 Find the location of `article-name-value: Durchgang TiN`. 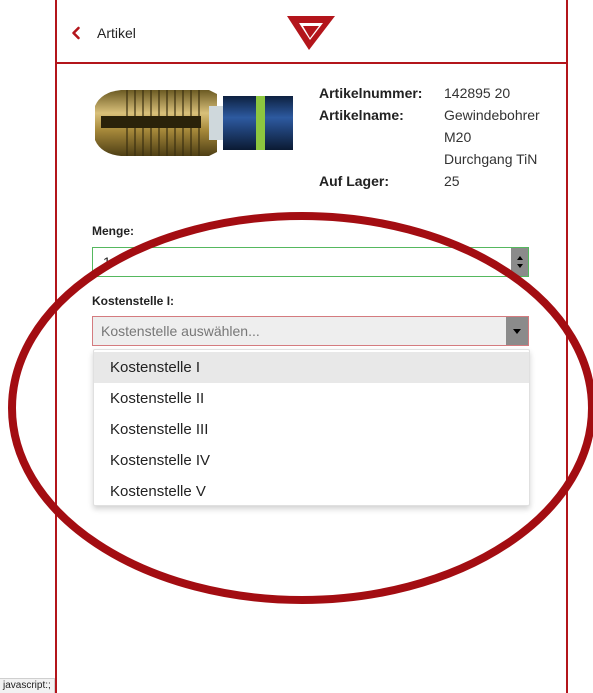

article-name-value: Durchgang TiN is located at coordinates (491, 159).